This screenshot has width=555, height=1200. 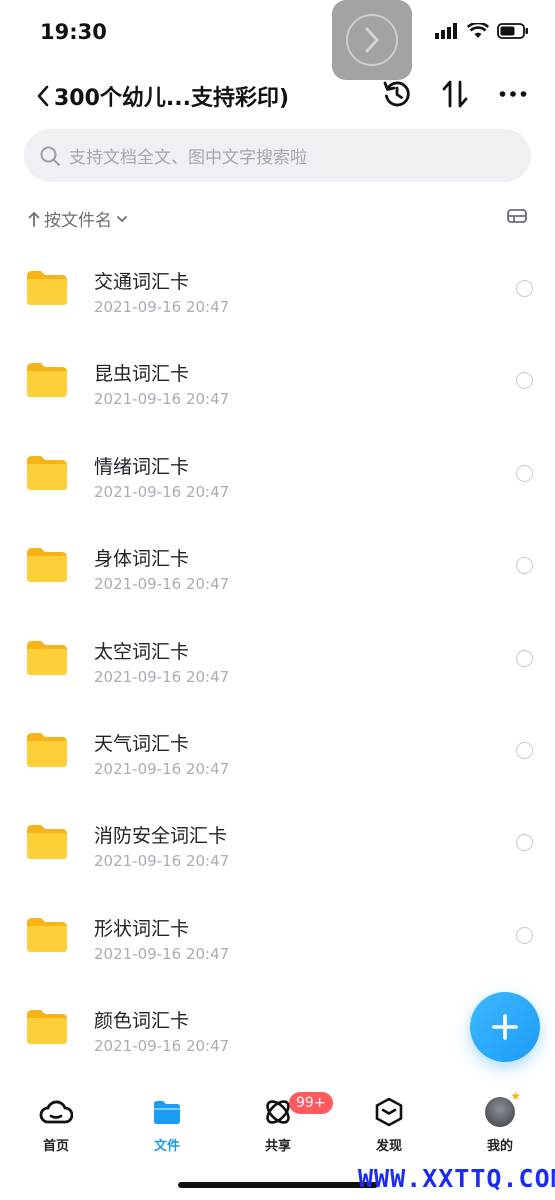 What do you see at coordinates (478, 30) in the screenshot?
I see `wifi-icon` at bounding box center [478, 30].